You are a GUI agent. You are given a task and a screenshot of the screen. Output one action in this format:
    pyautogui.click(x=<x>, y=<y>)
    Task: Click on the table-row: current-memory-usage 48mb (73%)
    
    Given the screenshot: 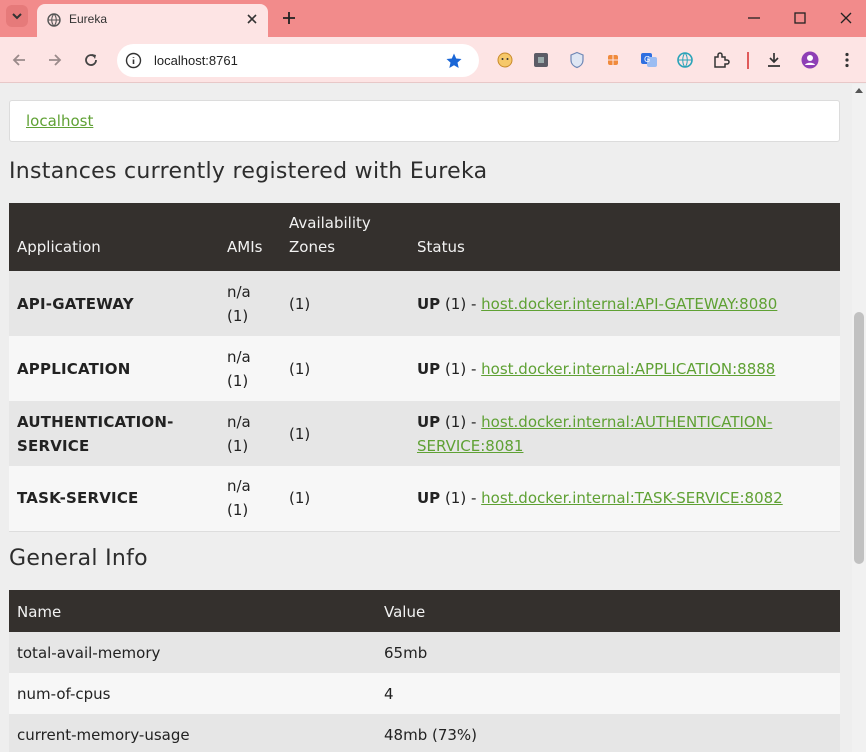 What is the action you would take?
    pyautogui.click(x=424, y=733)
    